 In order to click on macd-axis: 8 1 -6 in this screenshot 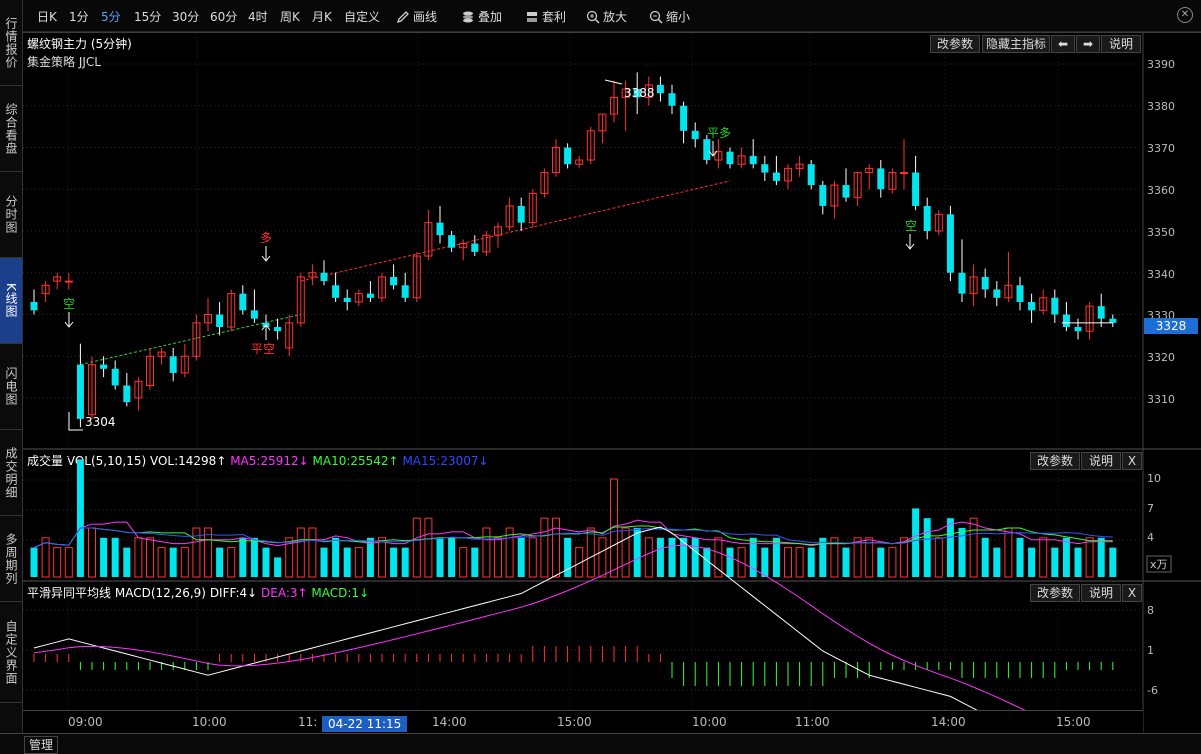, I will do `click(1152, 650)`.